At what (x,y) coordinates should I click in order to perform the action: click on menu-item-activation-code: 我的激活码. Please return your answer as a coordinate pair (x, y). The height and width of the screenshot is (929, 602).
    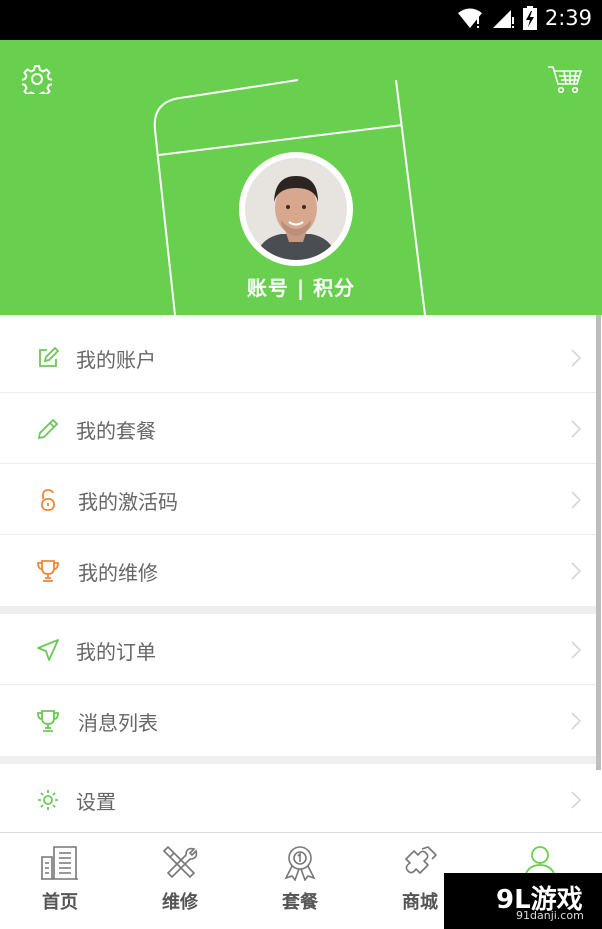
    Looking at the image, I should click on (299, 499).